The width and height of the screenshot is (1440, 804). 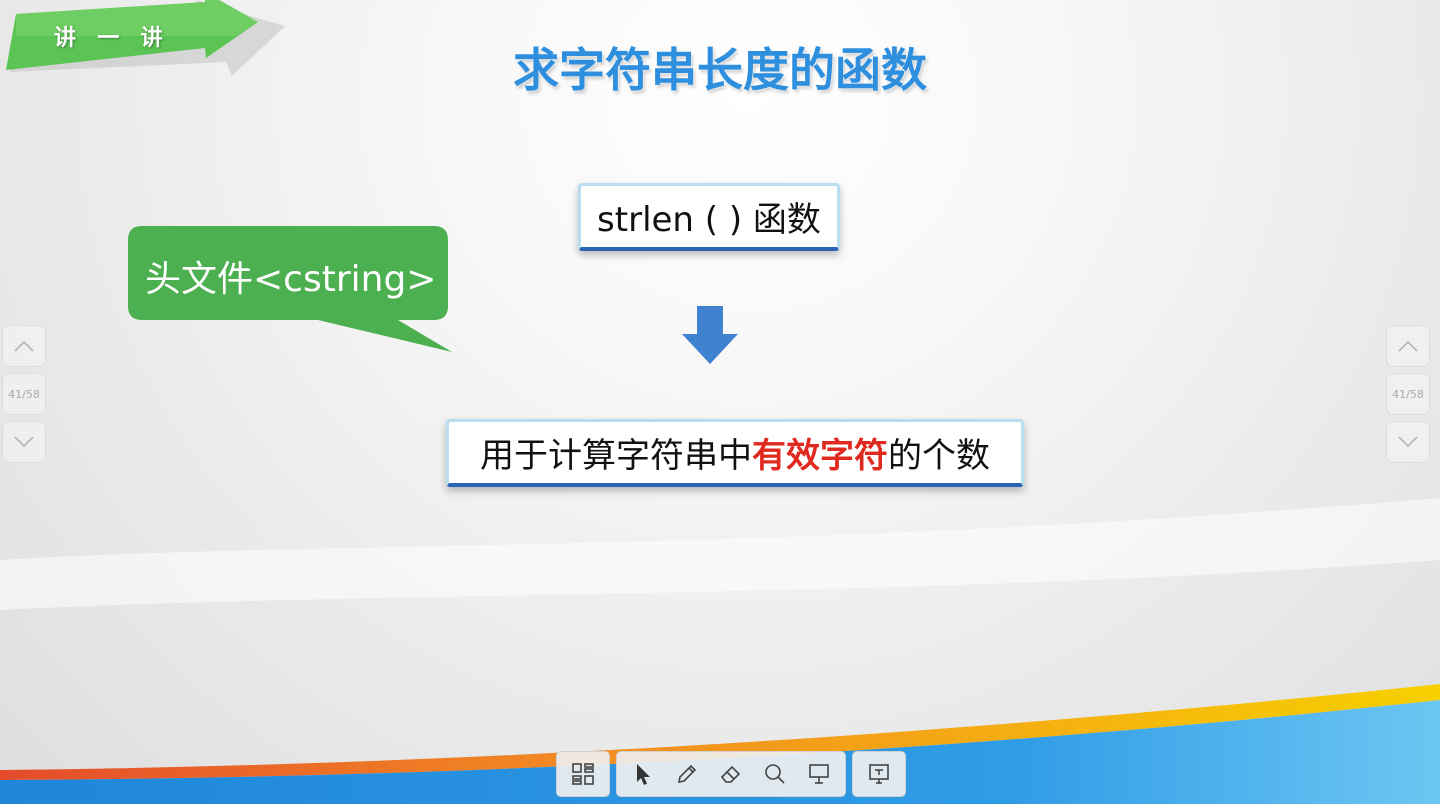 I want to click on grid-view-button, so click(x=583, y=774).